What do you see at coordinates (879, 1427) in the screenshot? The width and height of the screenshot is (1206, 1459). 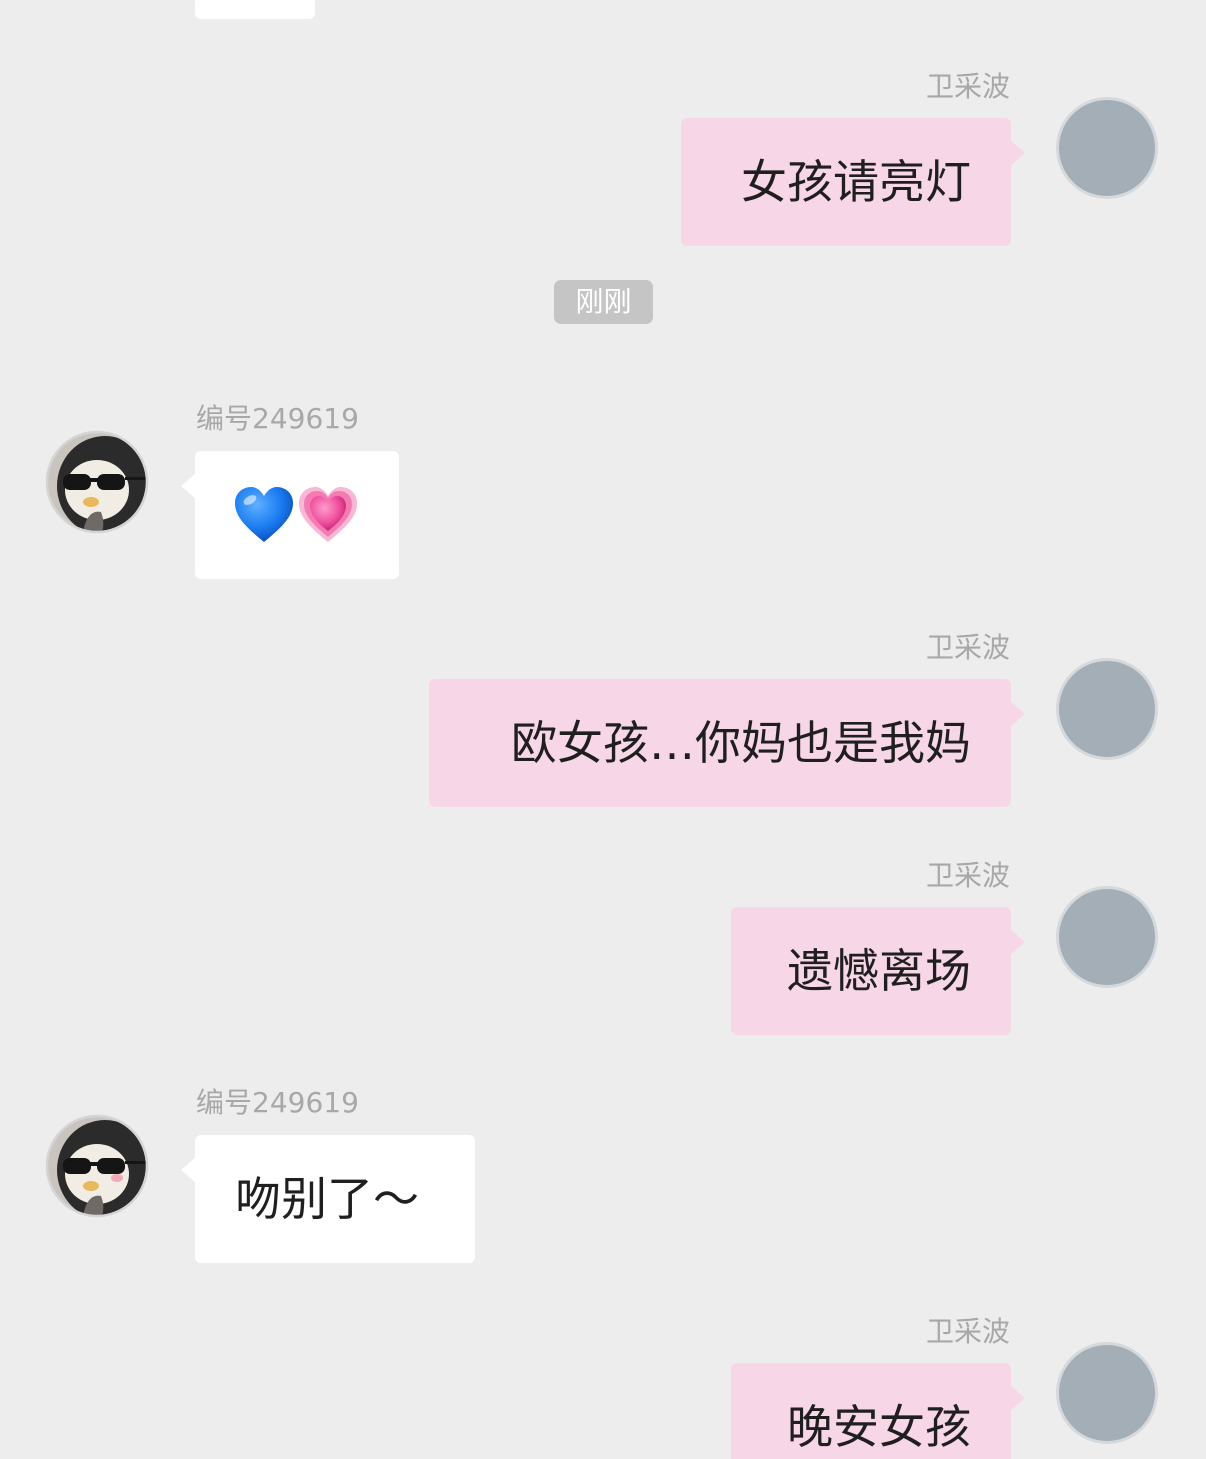 I see `message-text: 晚安女孩` at bounding box center [879, 1427].